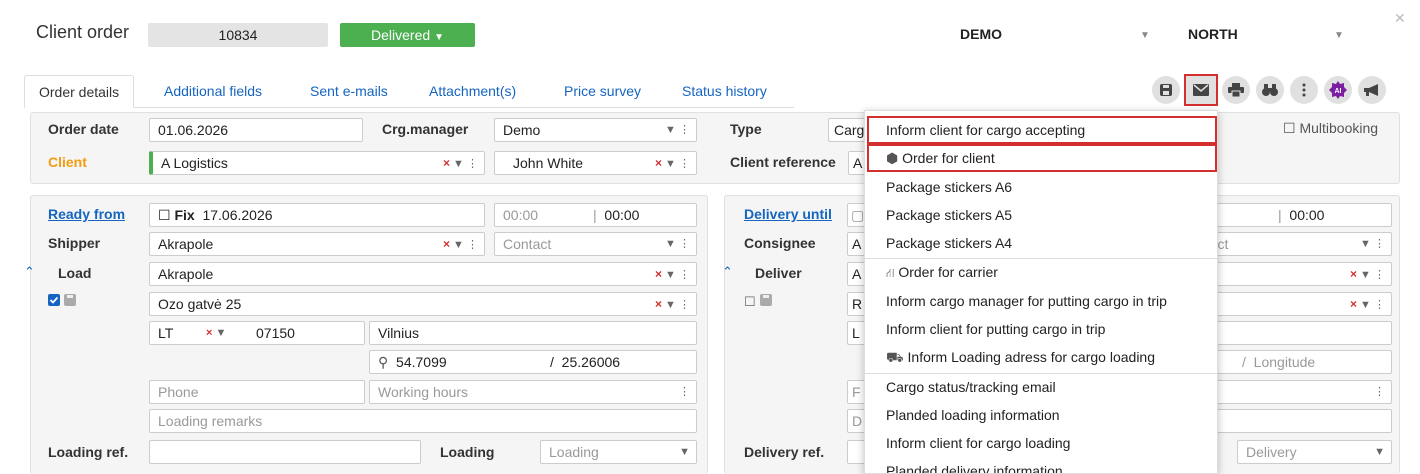 This screenshot has height=474, width=1420. What do you see at coordinates (317, 215) in the screenshot?
I see `ready-from-date: ☐ Fix 17.06.2026` at bounding box center [317, 215].